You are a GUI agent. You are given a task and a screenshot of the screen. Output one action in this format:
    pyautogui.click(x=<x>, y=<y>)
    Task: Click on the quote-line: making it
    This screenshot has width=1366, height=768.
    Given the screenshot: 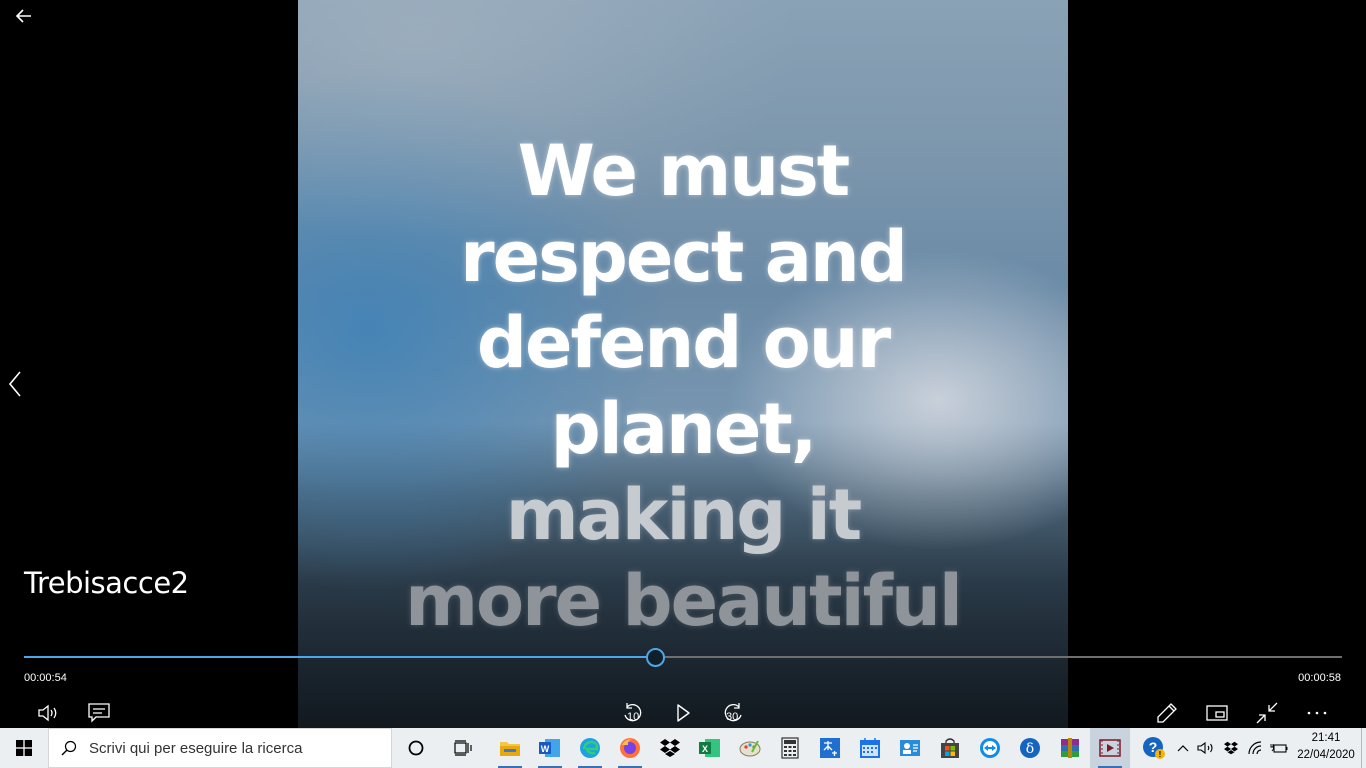 What is the action you would take?
    pyautogui.click(x=684, y=515)
    